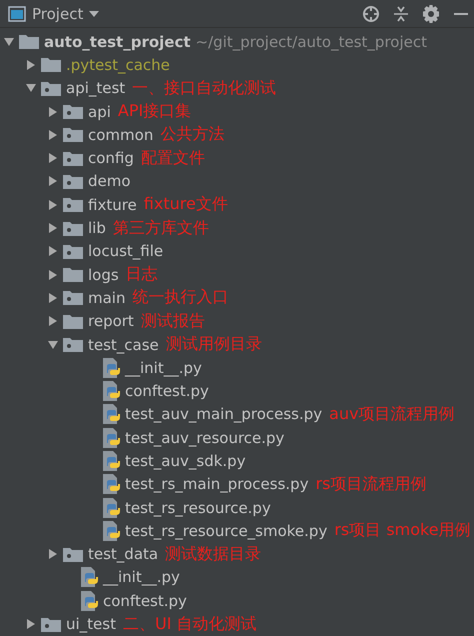 This screenshot has width=474, height=636. I want to click on annotation-text: auv项目流程用例, so click(392, 414).